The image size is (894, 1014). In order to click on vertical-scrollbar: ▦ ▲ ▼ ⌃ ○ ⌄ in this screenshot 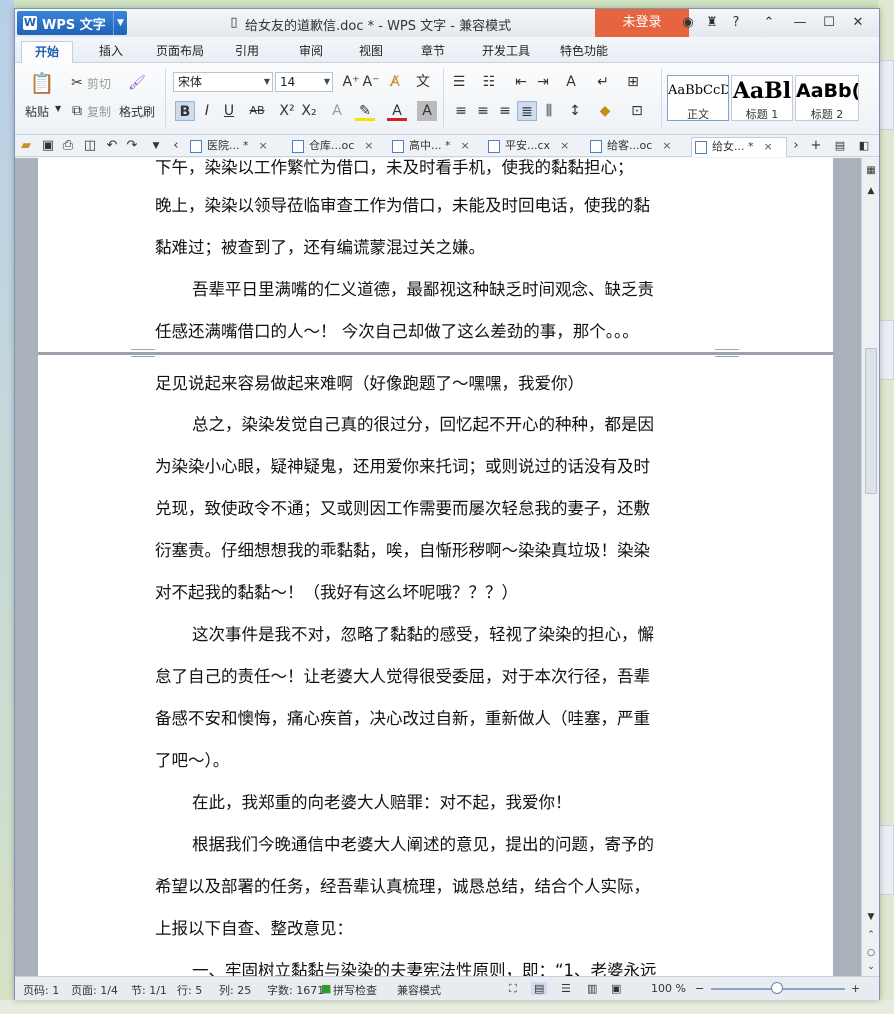, I will do `click(870, 567)`.